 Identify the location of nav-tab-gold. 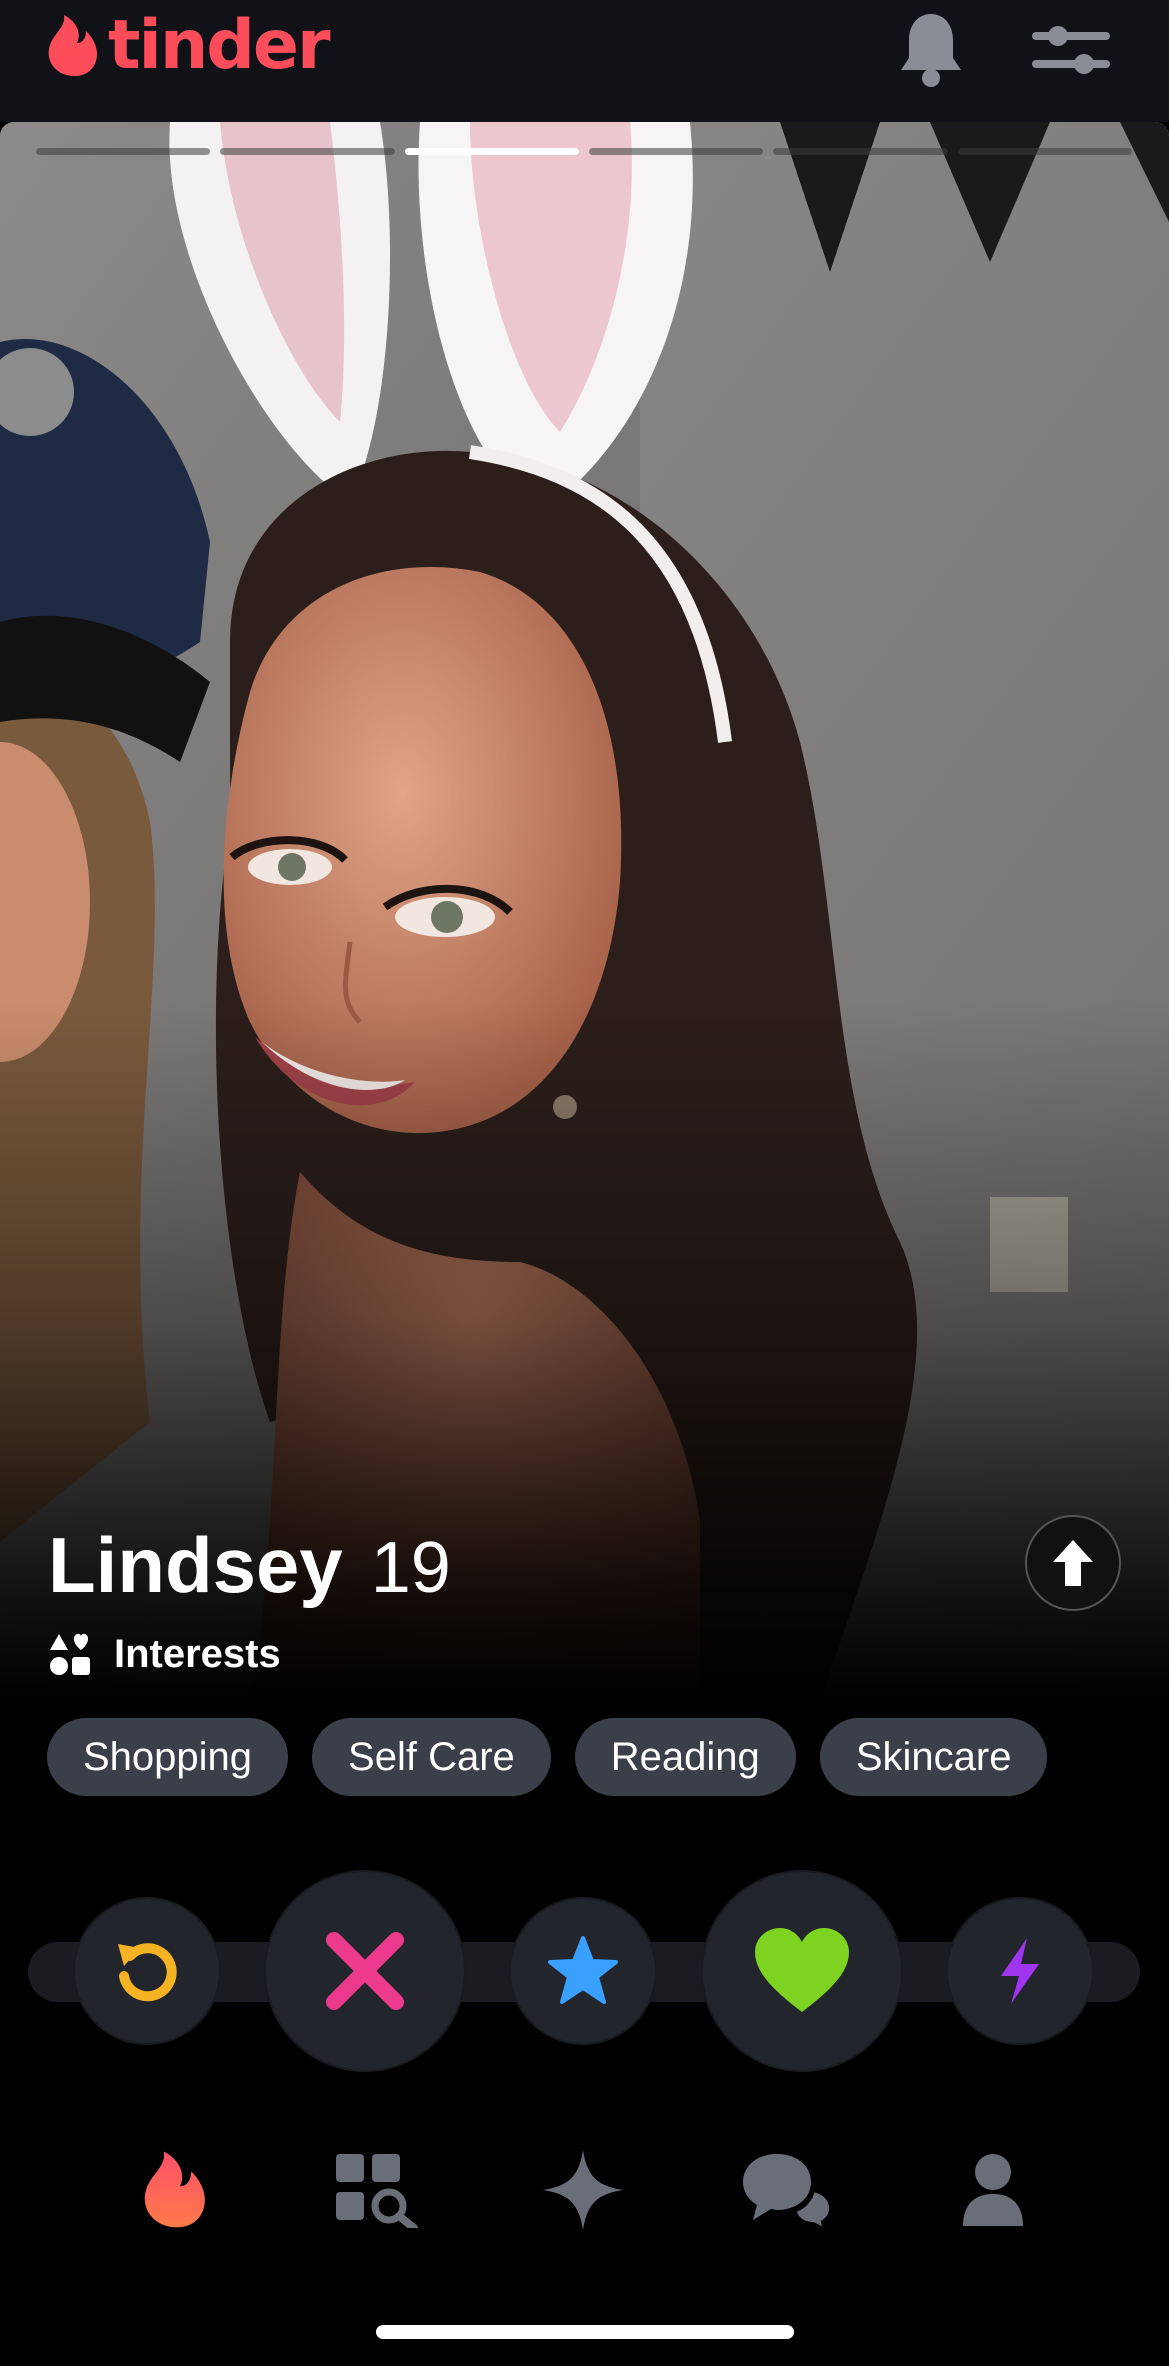
(583, 2190).